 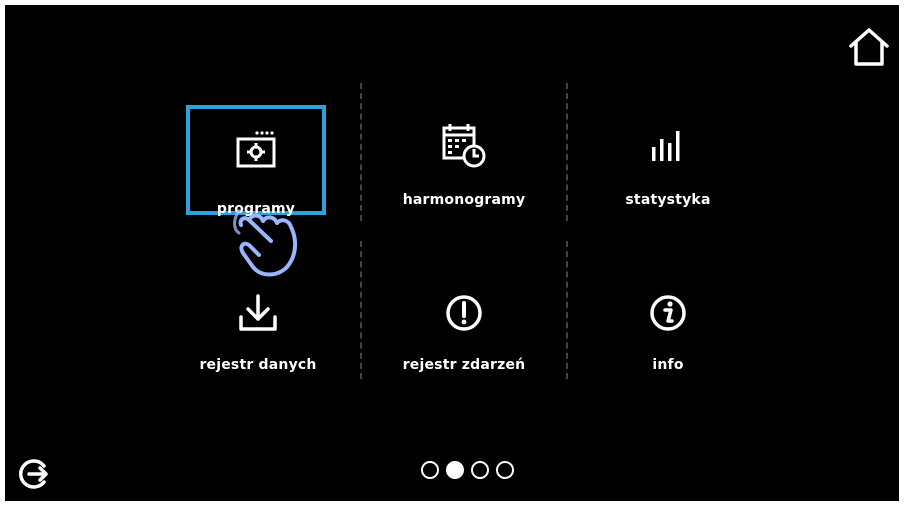 What do you see at coordinates (668, 365) in the screenshot?
I see `menu-item-label: info` at bounding box center [668, 365].